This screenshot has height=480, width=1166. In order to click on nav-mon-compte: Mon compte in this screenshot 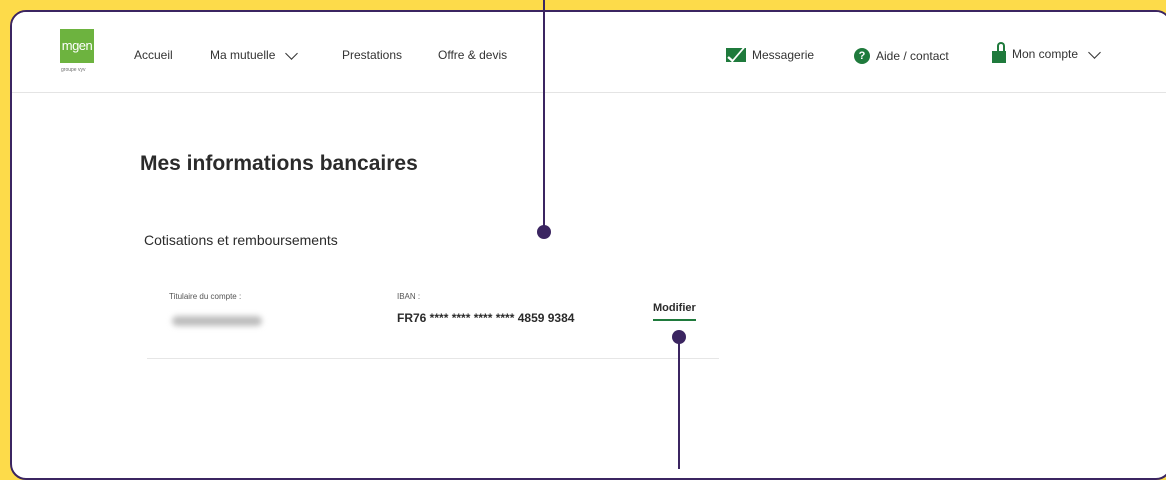, I will do `click(1046, 52)`.